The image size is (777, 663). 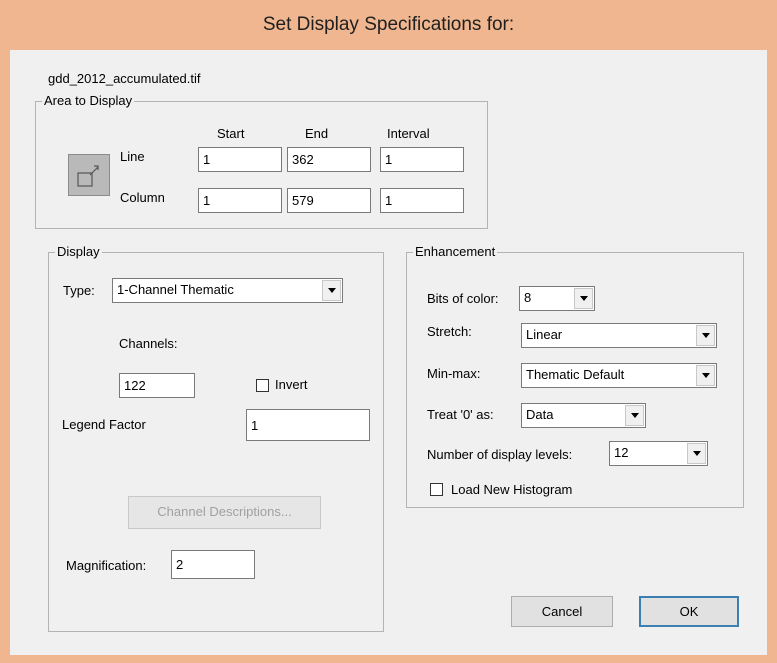 I want to click on invert-label: Invert, so click(x=291, y=384).